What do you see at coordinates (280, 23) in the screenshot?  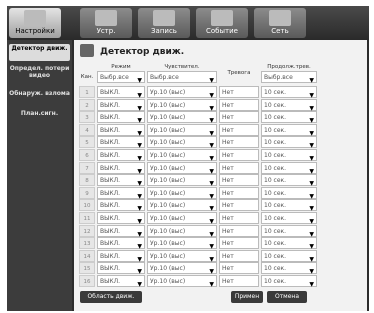 I see `tab-network: Сеть` at bounding box center [280, 23].